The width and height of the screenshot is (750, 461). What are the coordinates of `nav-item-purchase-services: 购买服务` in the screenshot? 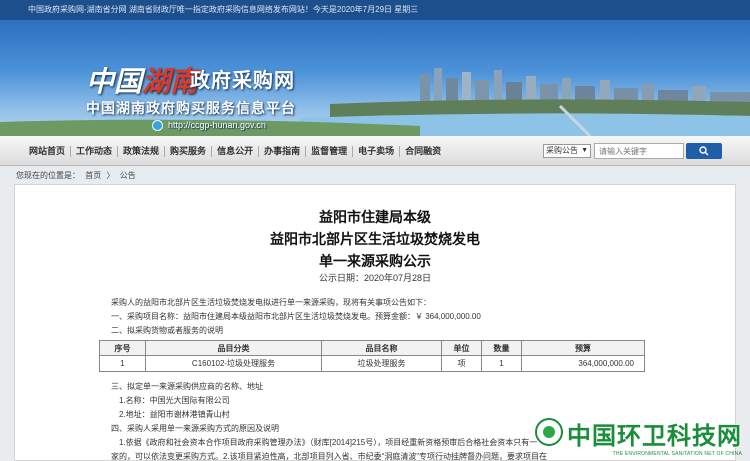 It's located at (189, 151).